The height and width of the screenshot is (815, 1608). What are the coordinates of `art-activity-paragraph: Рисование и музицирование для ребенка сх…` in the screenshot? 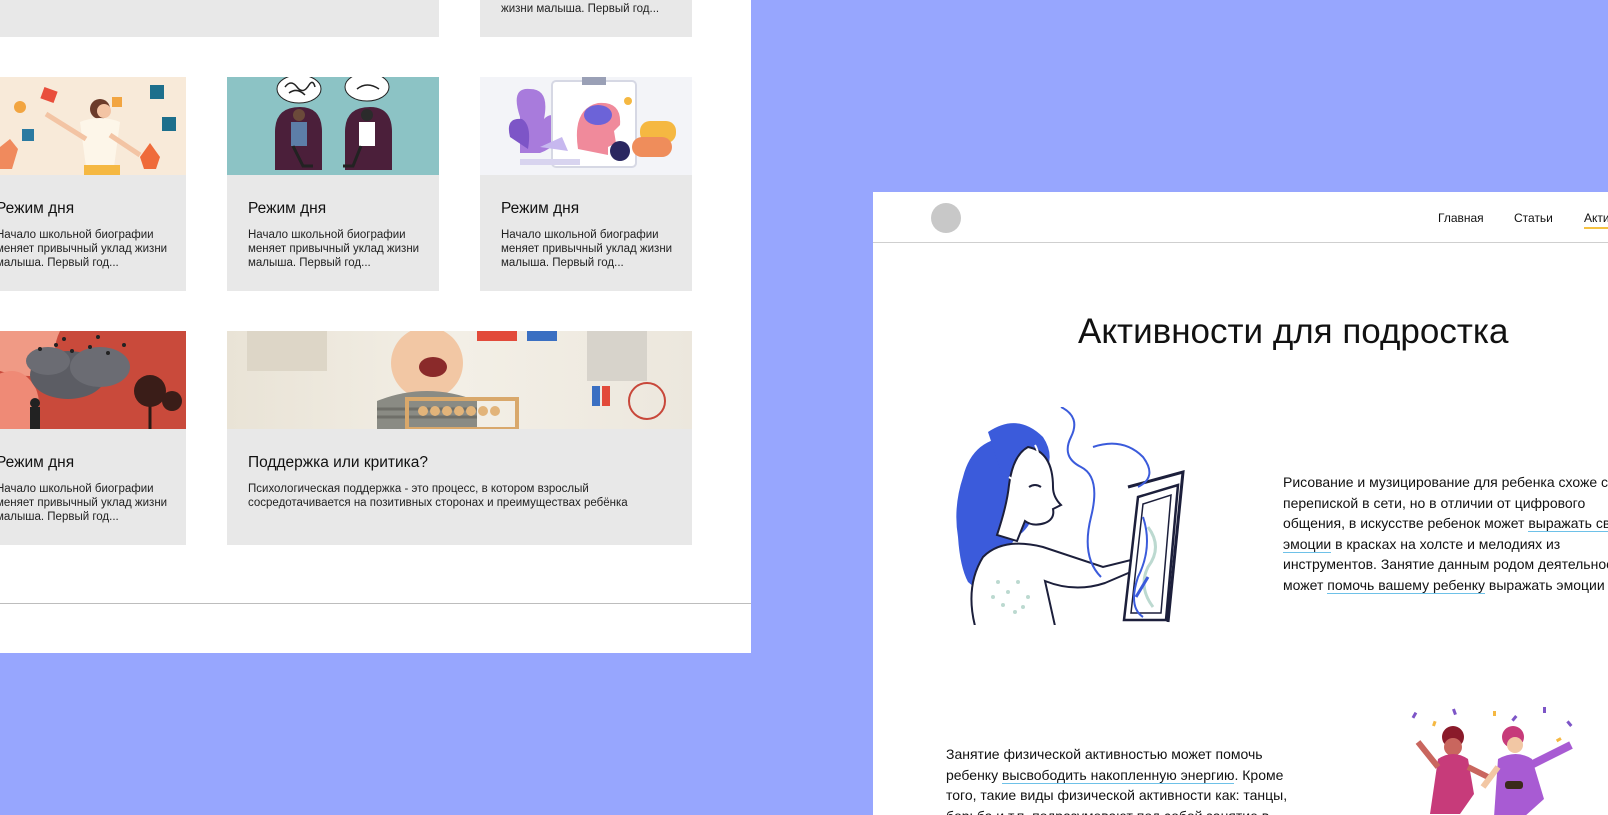 It's located at (1445, 533).